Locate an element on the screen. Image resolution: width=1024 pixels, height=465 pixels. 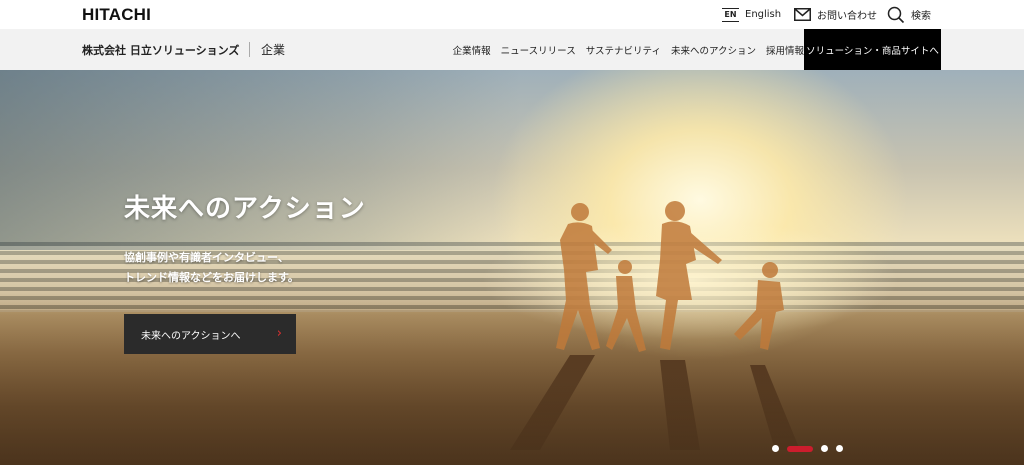
future-action-button: 未来へのアクションへ › is located at coordinates (210, 334).